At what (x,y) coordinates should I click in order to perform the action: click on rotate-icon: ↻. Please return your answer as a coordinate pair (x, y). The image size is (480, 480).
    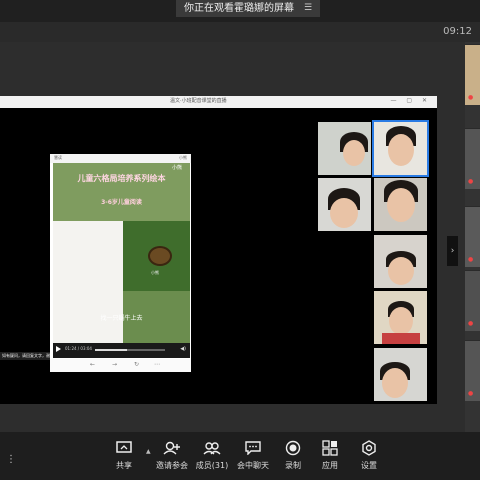
    Looking at the image, I should click on (136, 364).